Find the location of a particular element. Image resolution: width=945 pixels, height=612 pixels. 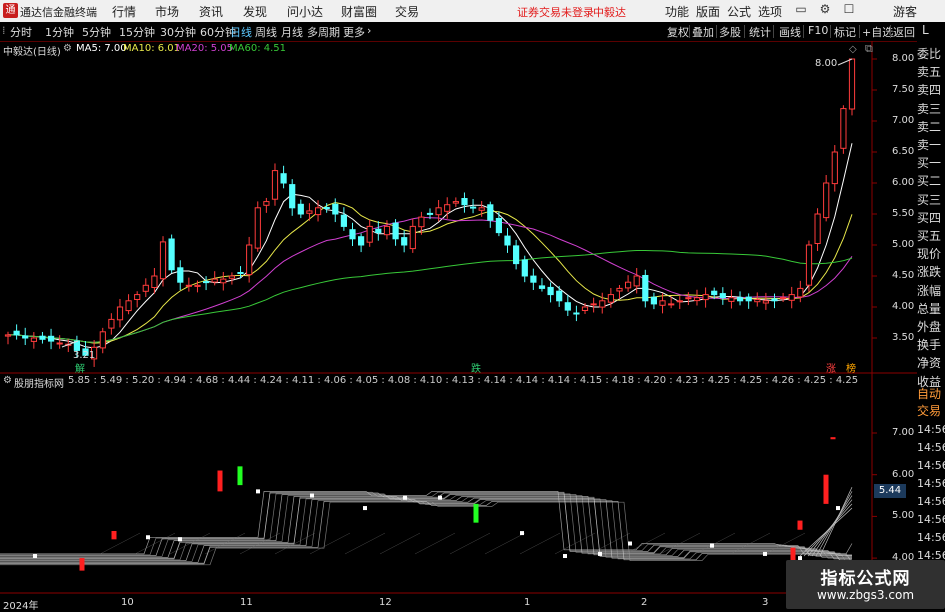

y-tick: 7.00 is located at coordinates (903, 120).